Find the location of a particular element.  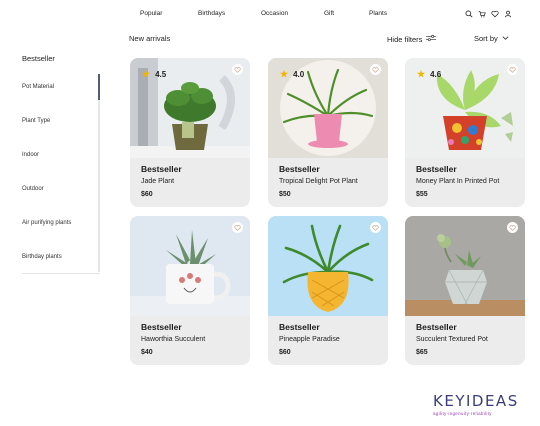

filter-sliders-icon is located at coordinates (431, 39).